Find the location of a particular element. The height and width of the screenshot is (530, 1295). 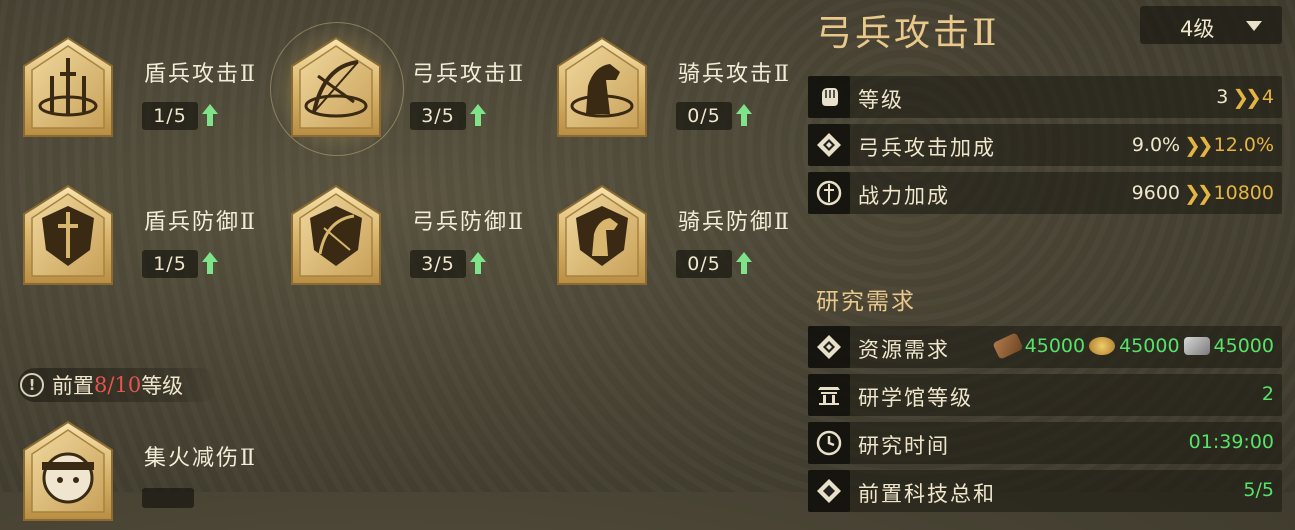

archer-defense-badge-icon is located at coordinates (336, 234).